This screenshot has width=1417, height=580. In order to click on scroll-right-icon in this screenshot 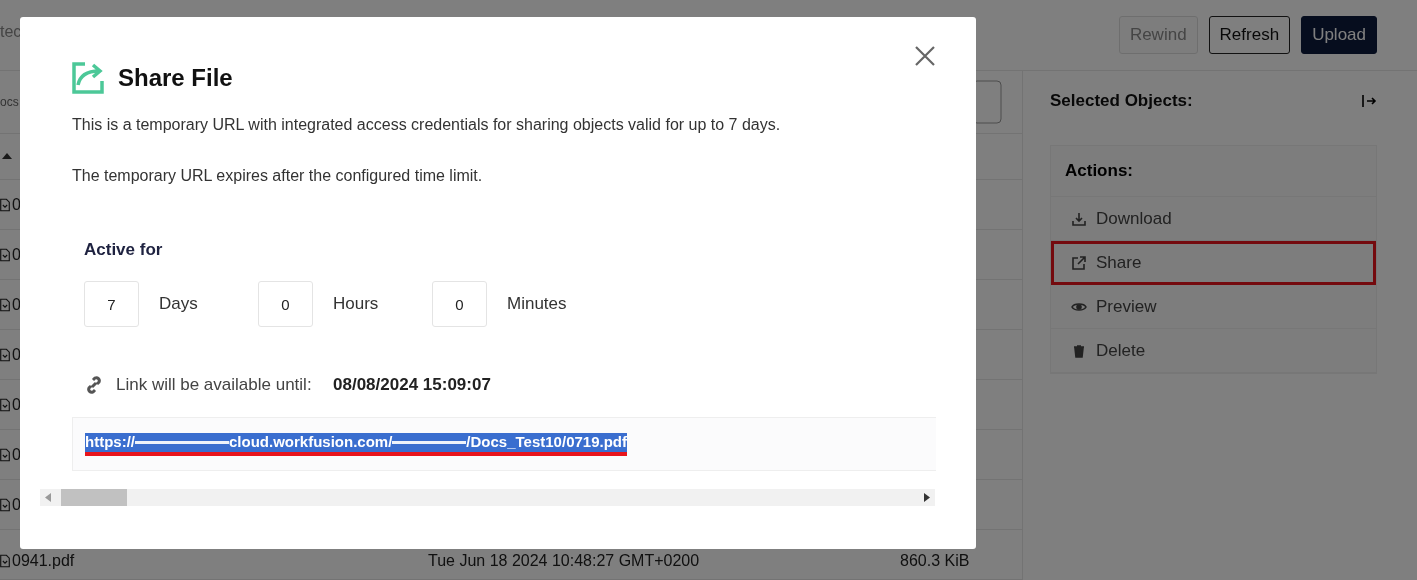, I will do `click(927, 497)`.